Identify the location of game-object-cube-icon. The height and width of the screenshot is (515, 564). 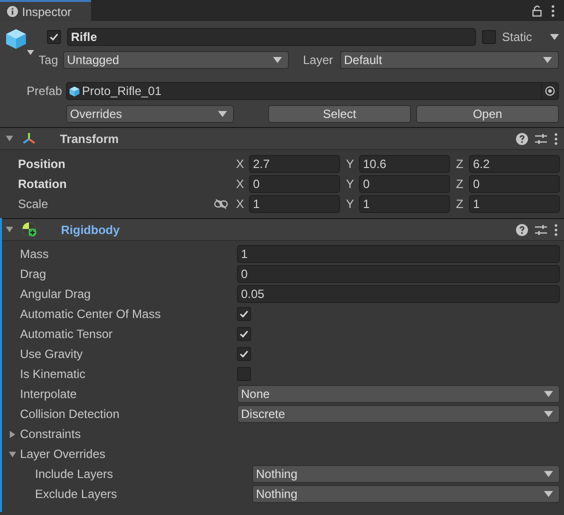
(16, 39).